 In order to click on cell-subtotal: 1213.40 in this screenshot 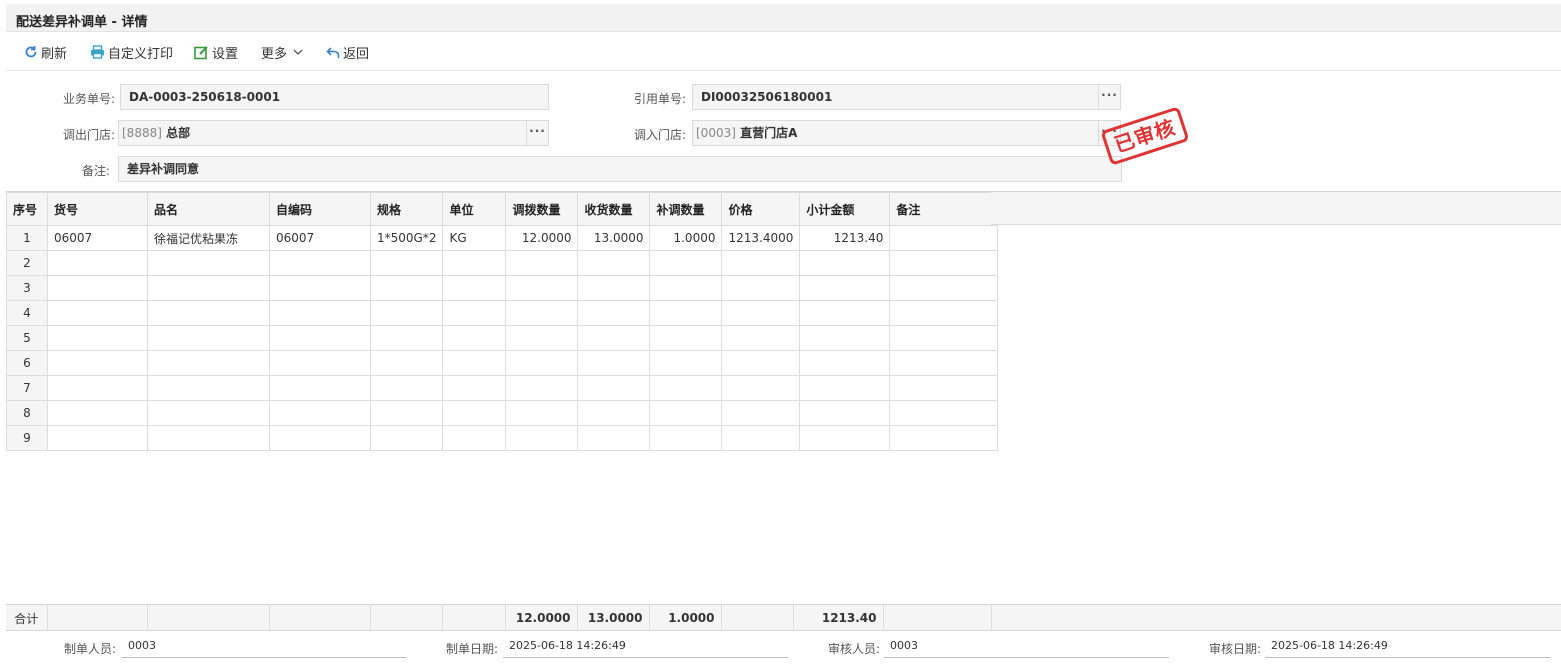, I will do `click(845, 238)`.